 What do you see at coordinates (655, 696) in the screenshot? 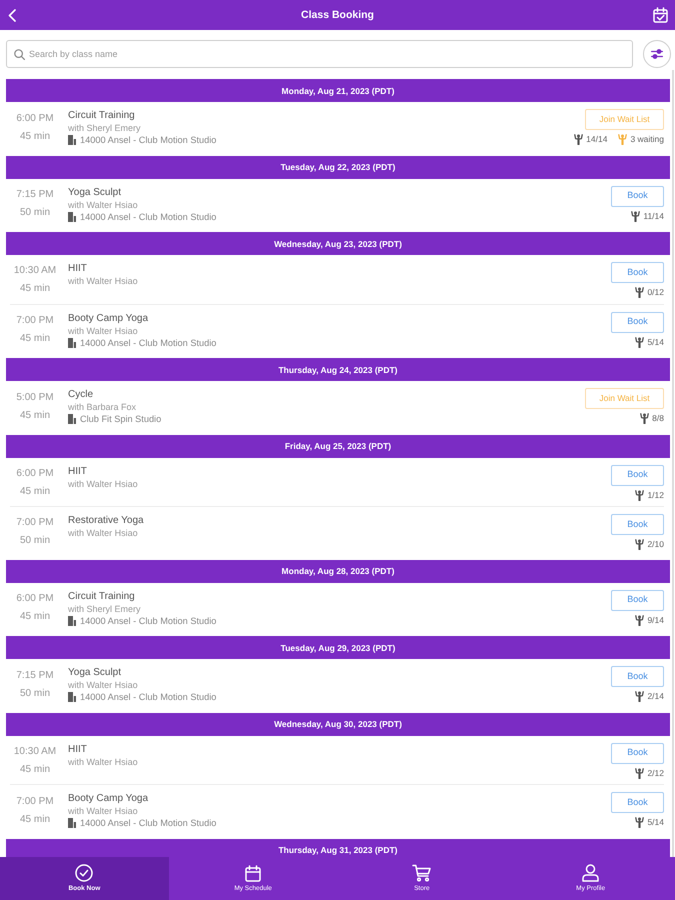
I see `capacity-count: 2/14` at bounding box center [655, 696].